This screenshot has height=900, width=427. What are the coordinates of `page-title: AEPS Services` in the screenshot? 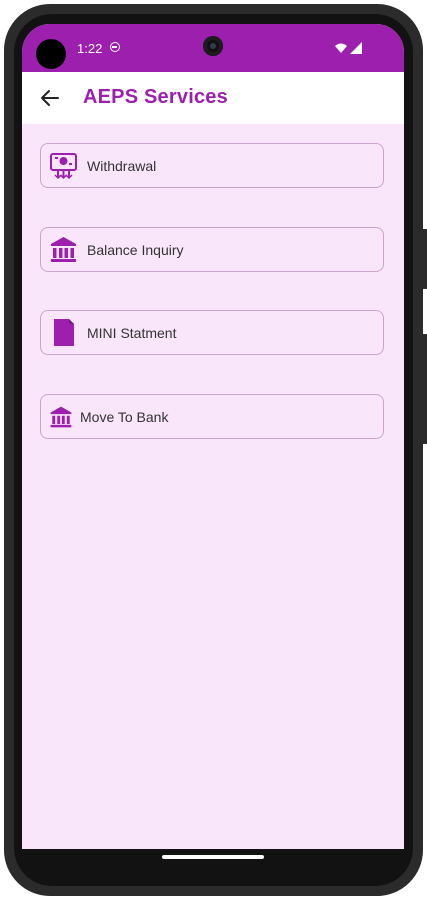 It's located at (155, 97).